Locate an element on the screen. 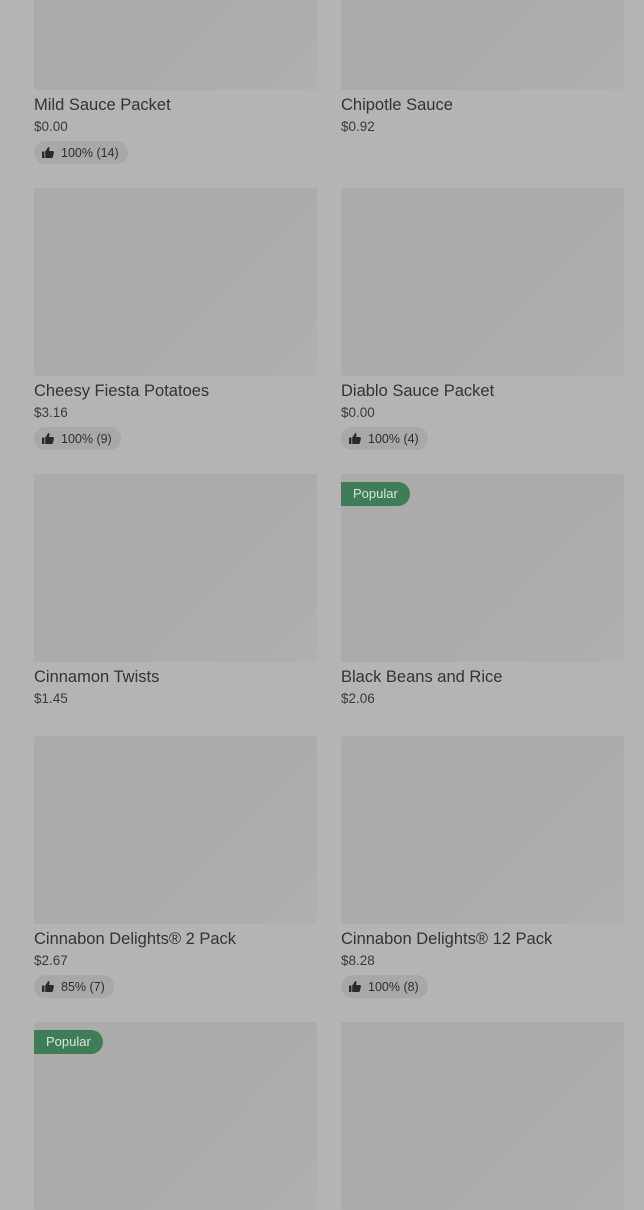 This screenshot has height=1210, width=644. rating-text: 85% (7) is located at coordinates (83, 986).